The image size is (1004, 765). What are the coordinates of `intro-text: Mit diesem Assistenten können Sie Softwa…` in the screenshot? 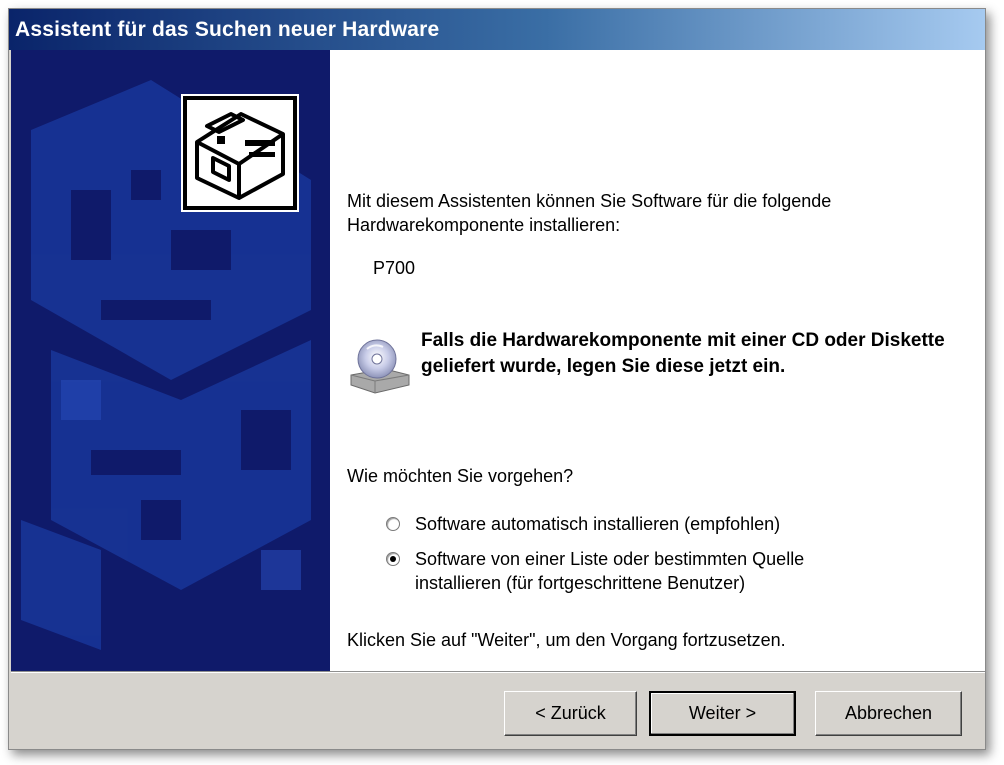 It's located at (589, 213).